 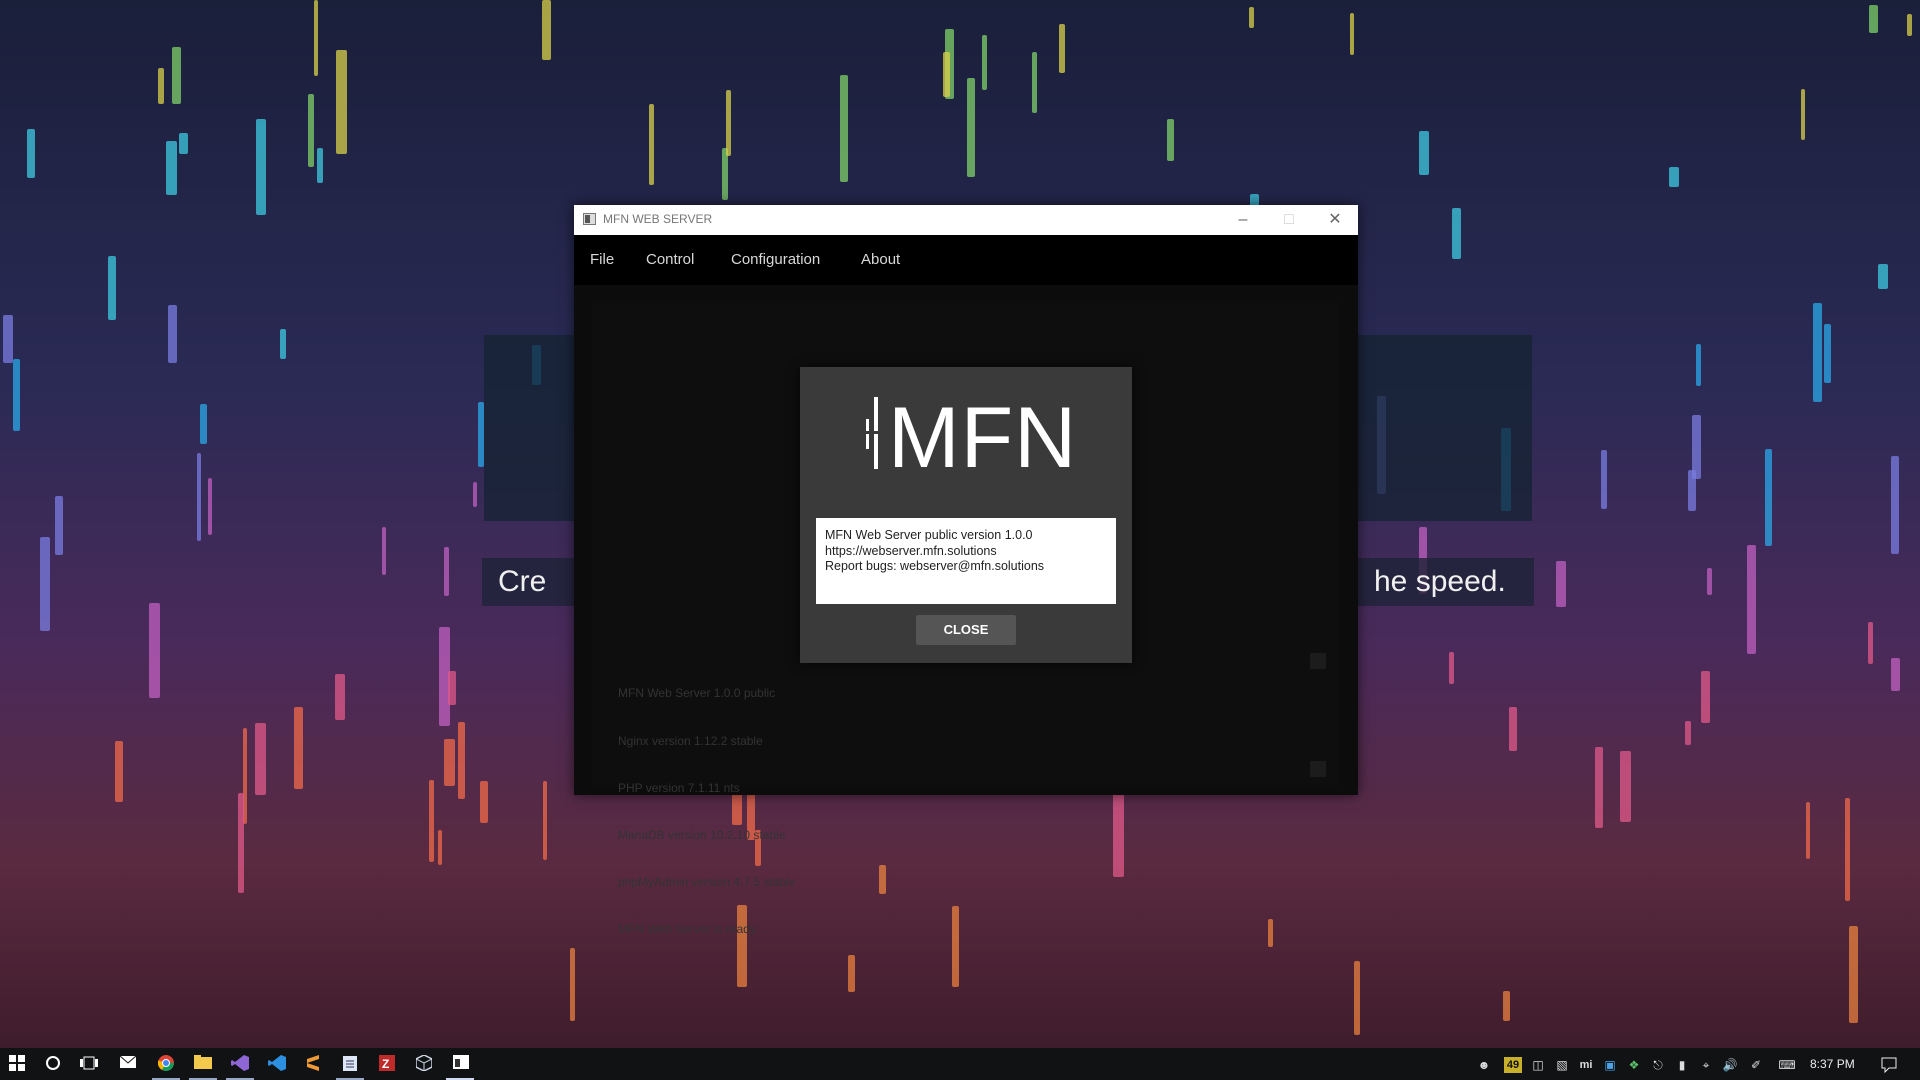 I want to click on file-explorer-icon, so click(x=203, y=1064).